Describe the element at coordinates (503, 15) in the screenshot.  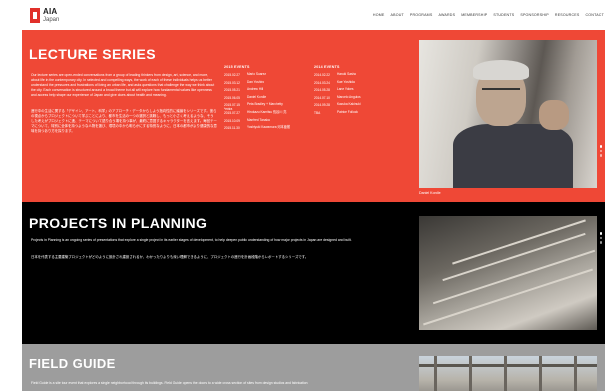
I see `nav-item-students: STUDENTS` at that location.